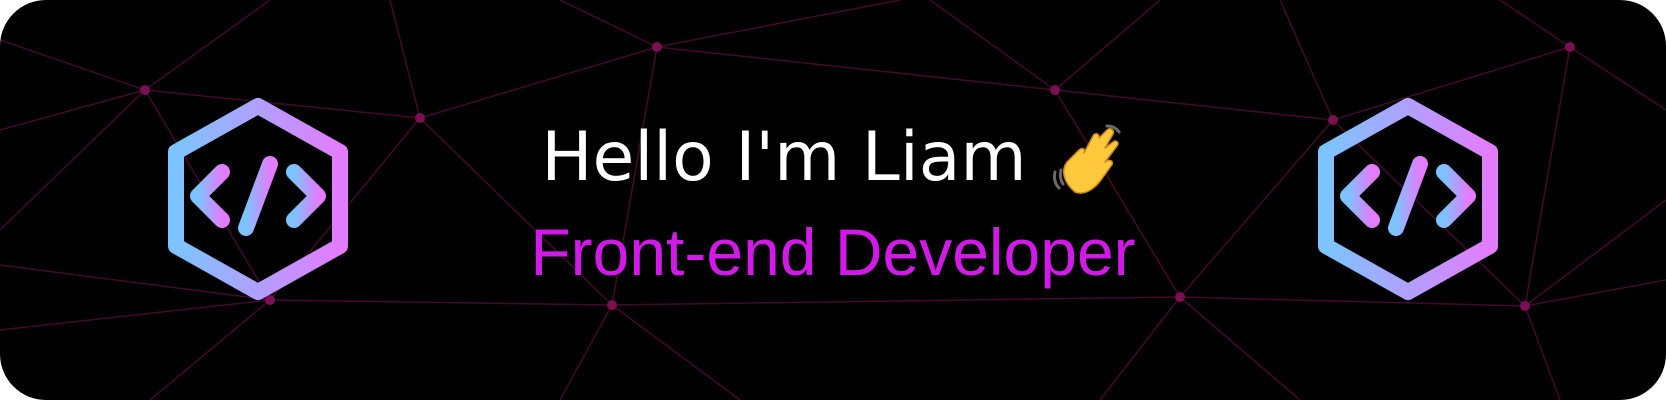 The image size is (1666, 400). What do you see at coordinates (1086, 159) in the screenshot?
I see `waving-hand-icon` at bounding box center [1086, 159].